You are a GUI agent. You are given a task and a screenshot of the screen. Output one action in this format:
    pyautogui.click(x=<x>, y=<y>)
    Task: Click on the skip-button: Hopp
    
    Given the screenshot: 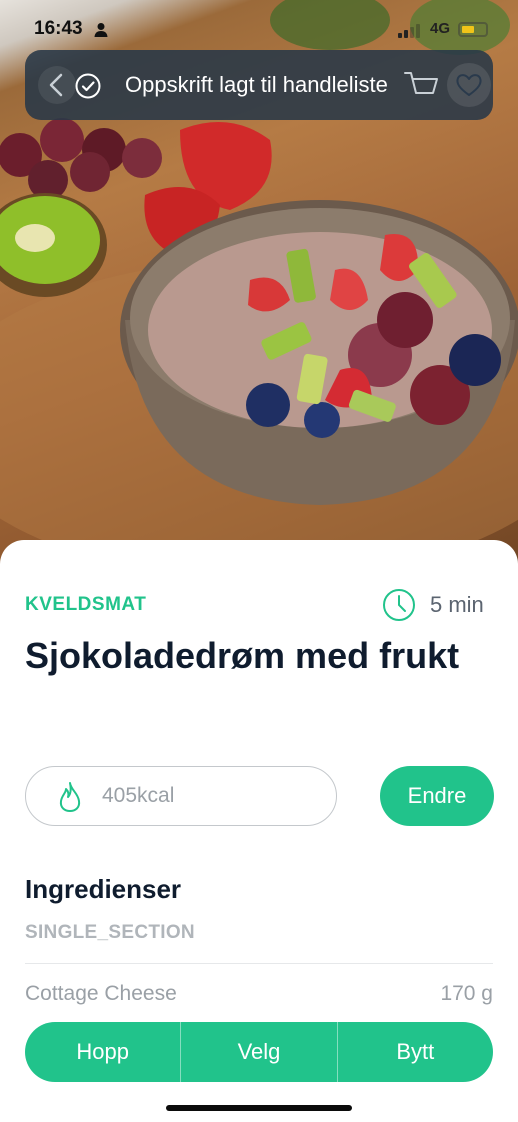 What is the action you would take?
    pyautogui.click(x=102, y=1052)
    